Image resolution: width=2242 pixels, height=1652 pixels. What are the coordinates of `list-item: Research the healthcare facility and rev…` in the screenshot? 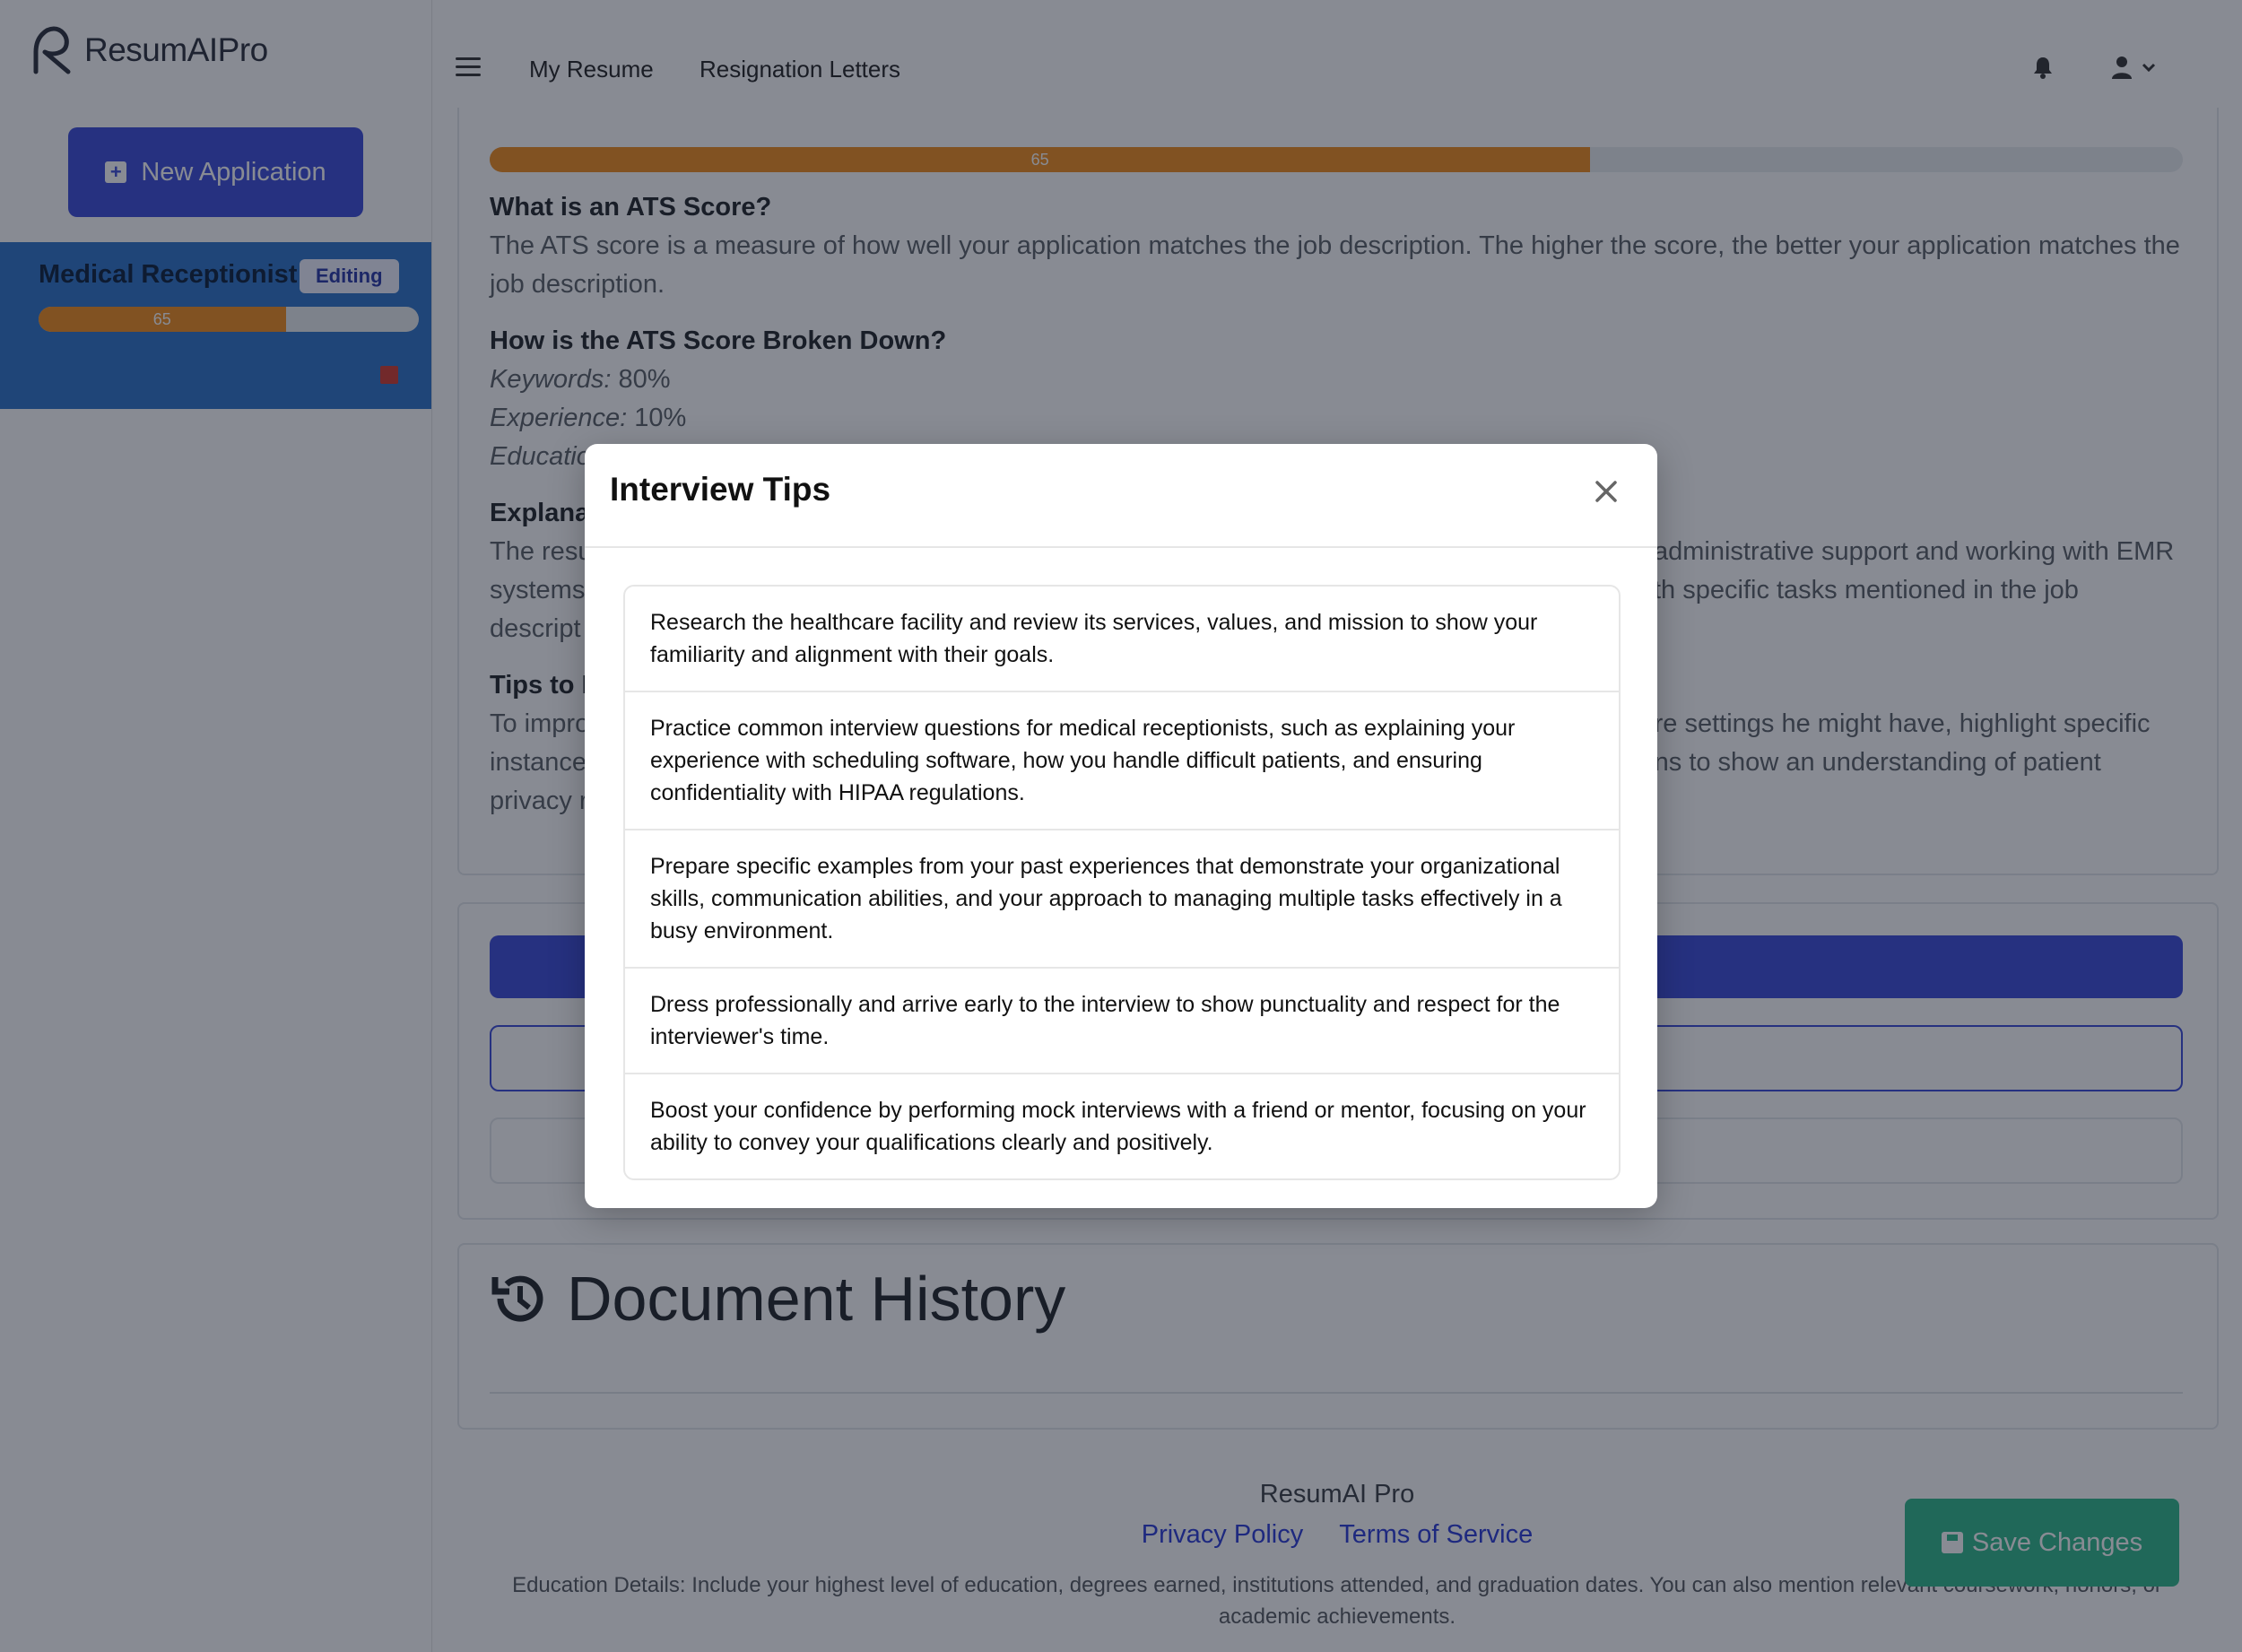 It's located at (1122, 639).